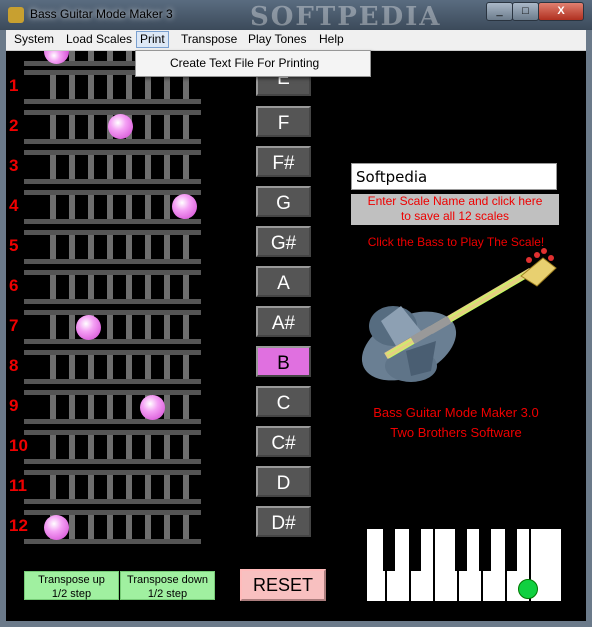 Image resolution: width=592 pixels, height=627 pixels. I want to click on minimize-button: _, so click(499, 11).